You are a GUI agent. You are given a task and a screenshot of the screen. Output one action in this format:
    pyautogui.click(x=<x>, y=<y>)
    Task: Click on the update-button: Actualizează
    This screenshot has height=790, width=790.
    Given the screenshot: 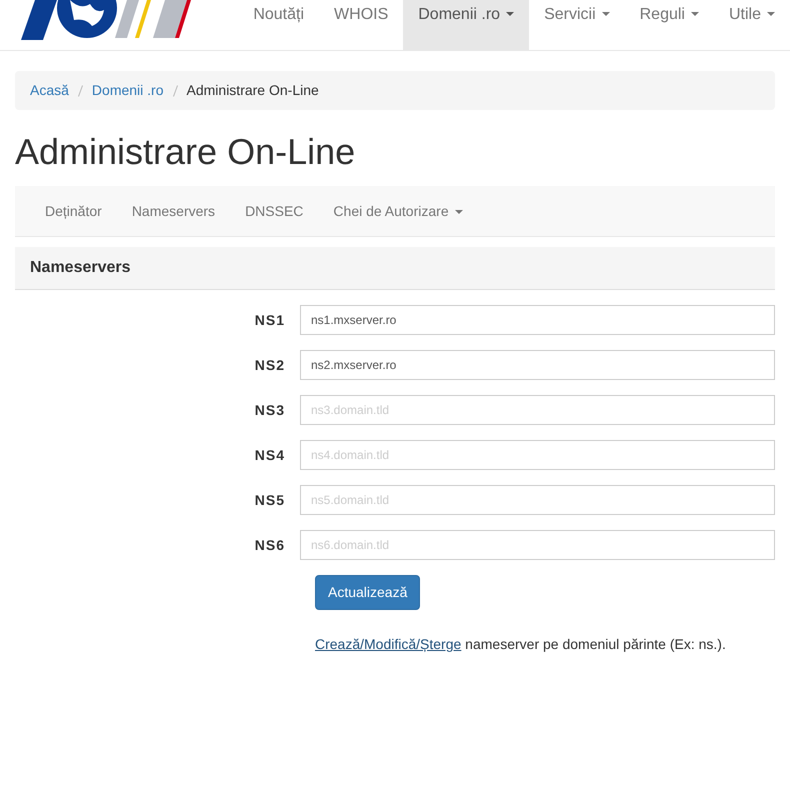 What is the action you would take?
    pyautogui.click(x=367, y=592)
    